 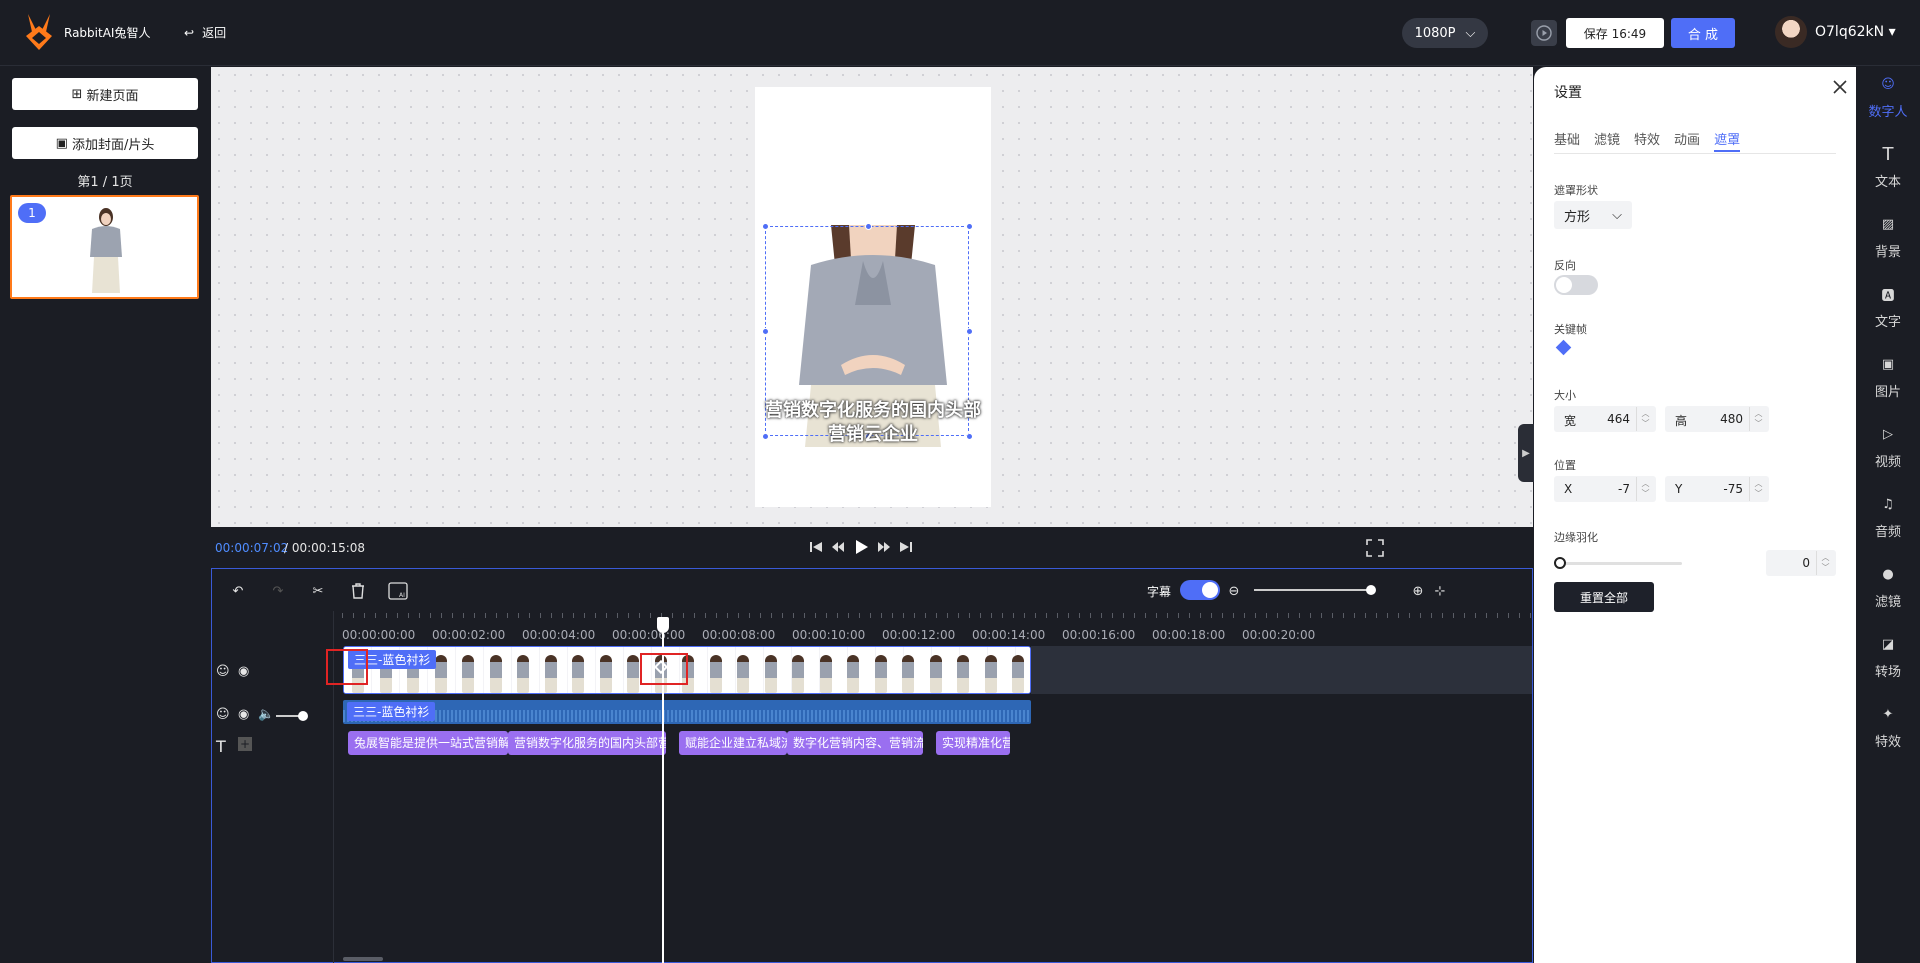 I want to click on close-icon, so click(x=1840, y=87).